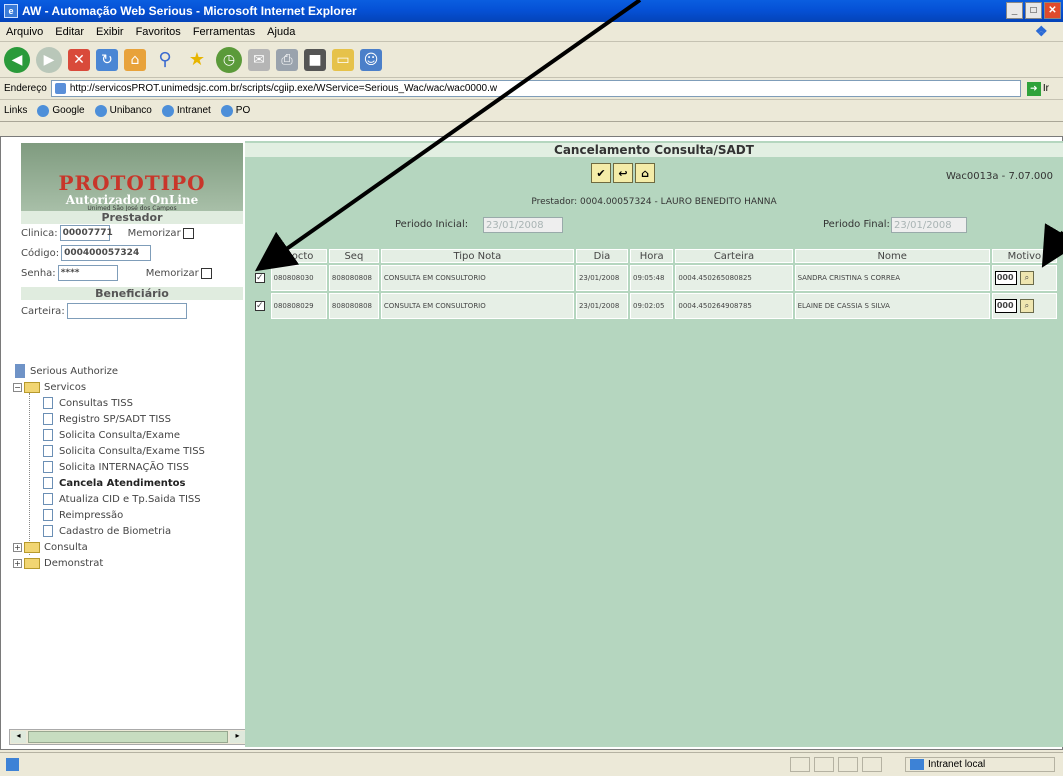 The height and width of the screenshot is (776, 1063). Describe the element at coordinates (188, 233) in the screenshot. I see `memorizar-clinica-checkbox` at that location.